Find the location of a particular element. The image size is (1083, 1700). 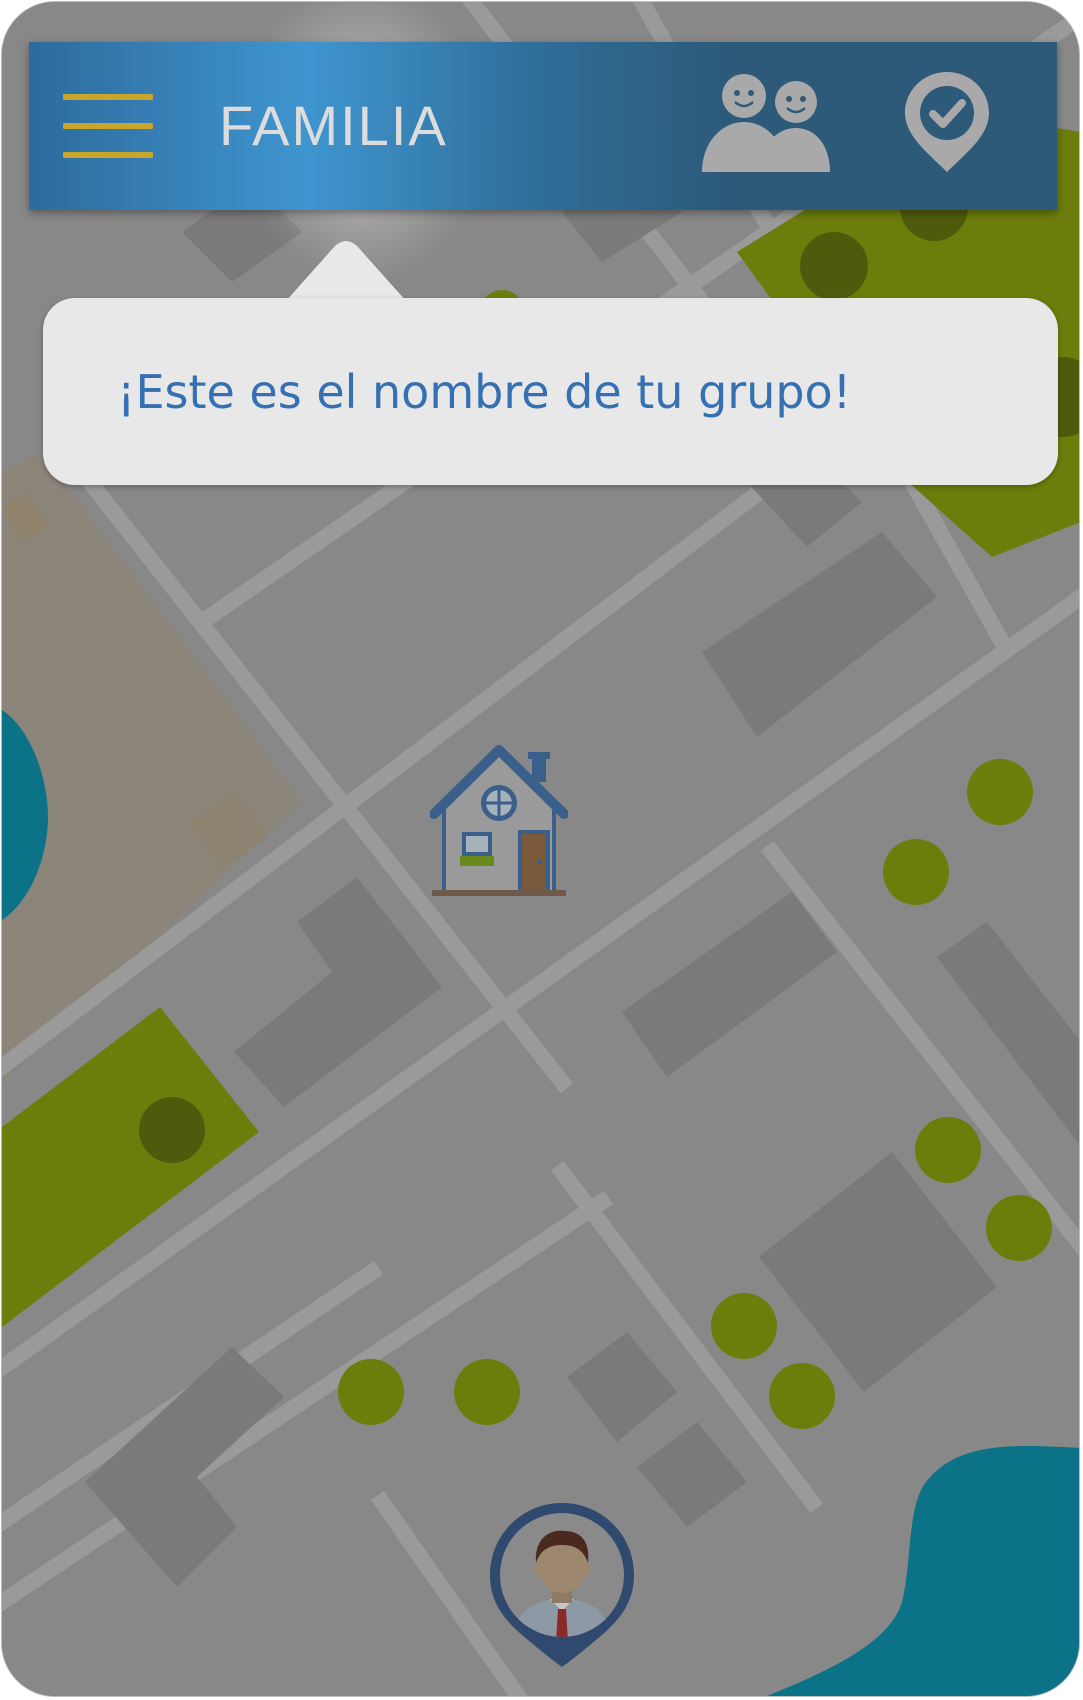

group-name-title: FAMILIA is located at coordinates (333, 126).